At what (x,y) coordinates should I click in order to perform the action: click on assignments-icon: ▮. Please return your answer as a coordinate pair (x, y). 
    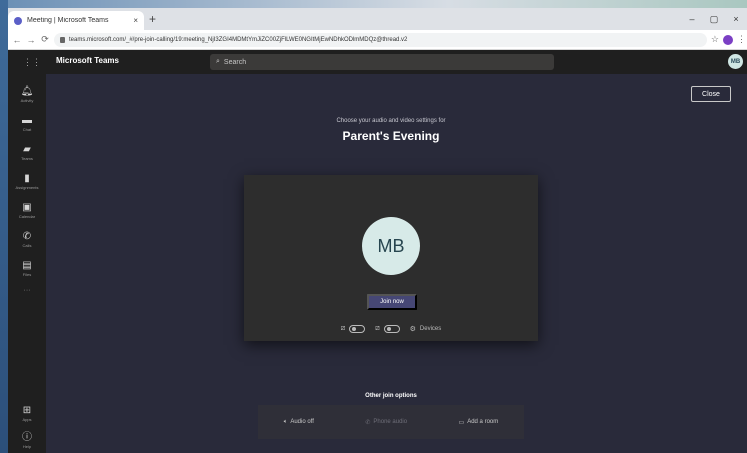
    Looking at the image, I should click on (27, 178).